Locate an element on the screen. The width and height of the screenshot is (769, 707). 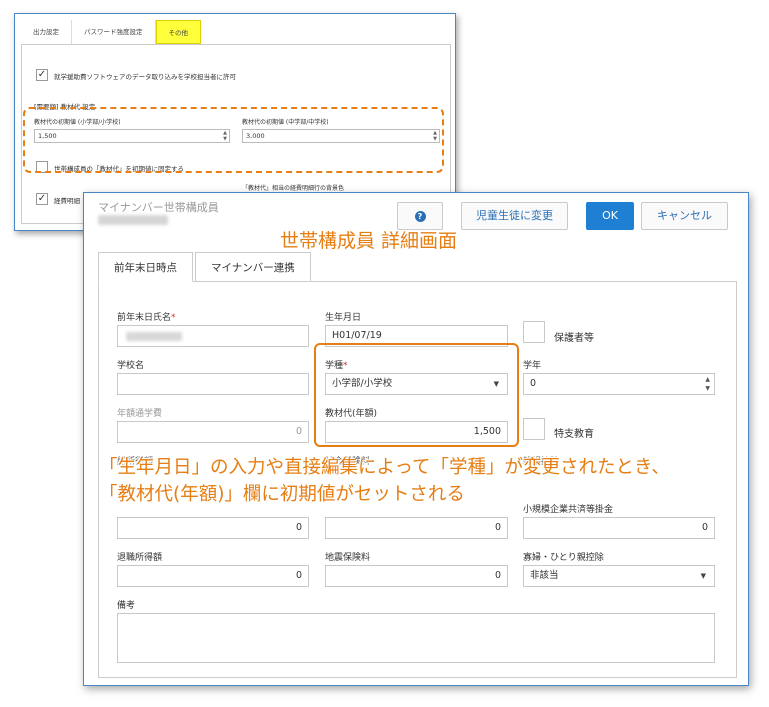
change-to-student-button: 児童生徒に変更 is located at coordinates (514, 216).